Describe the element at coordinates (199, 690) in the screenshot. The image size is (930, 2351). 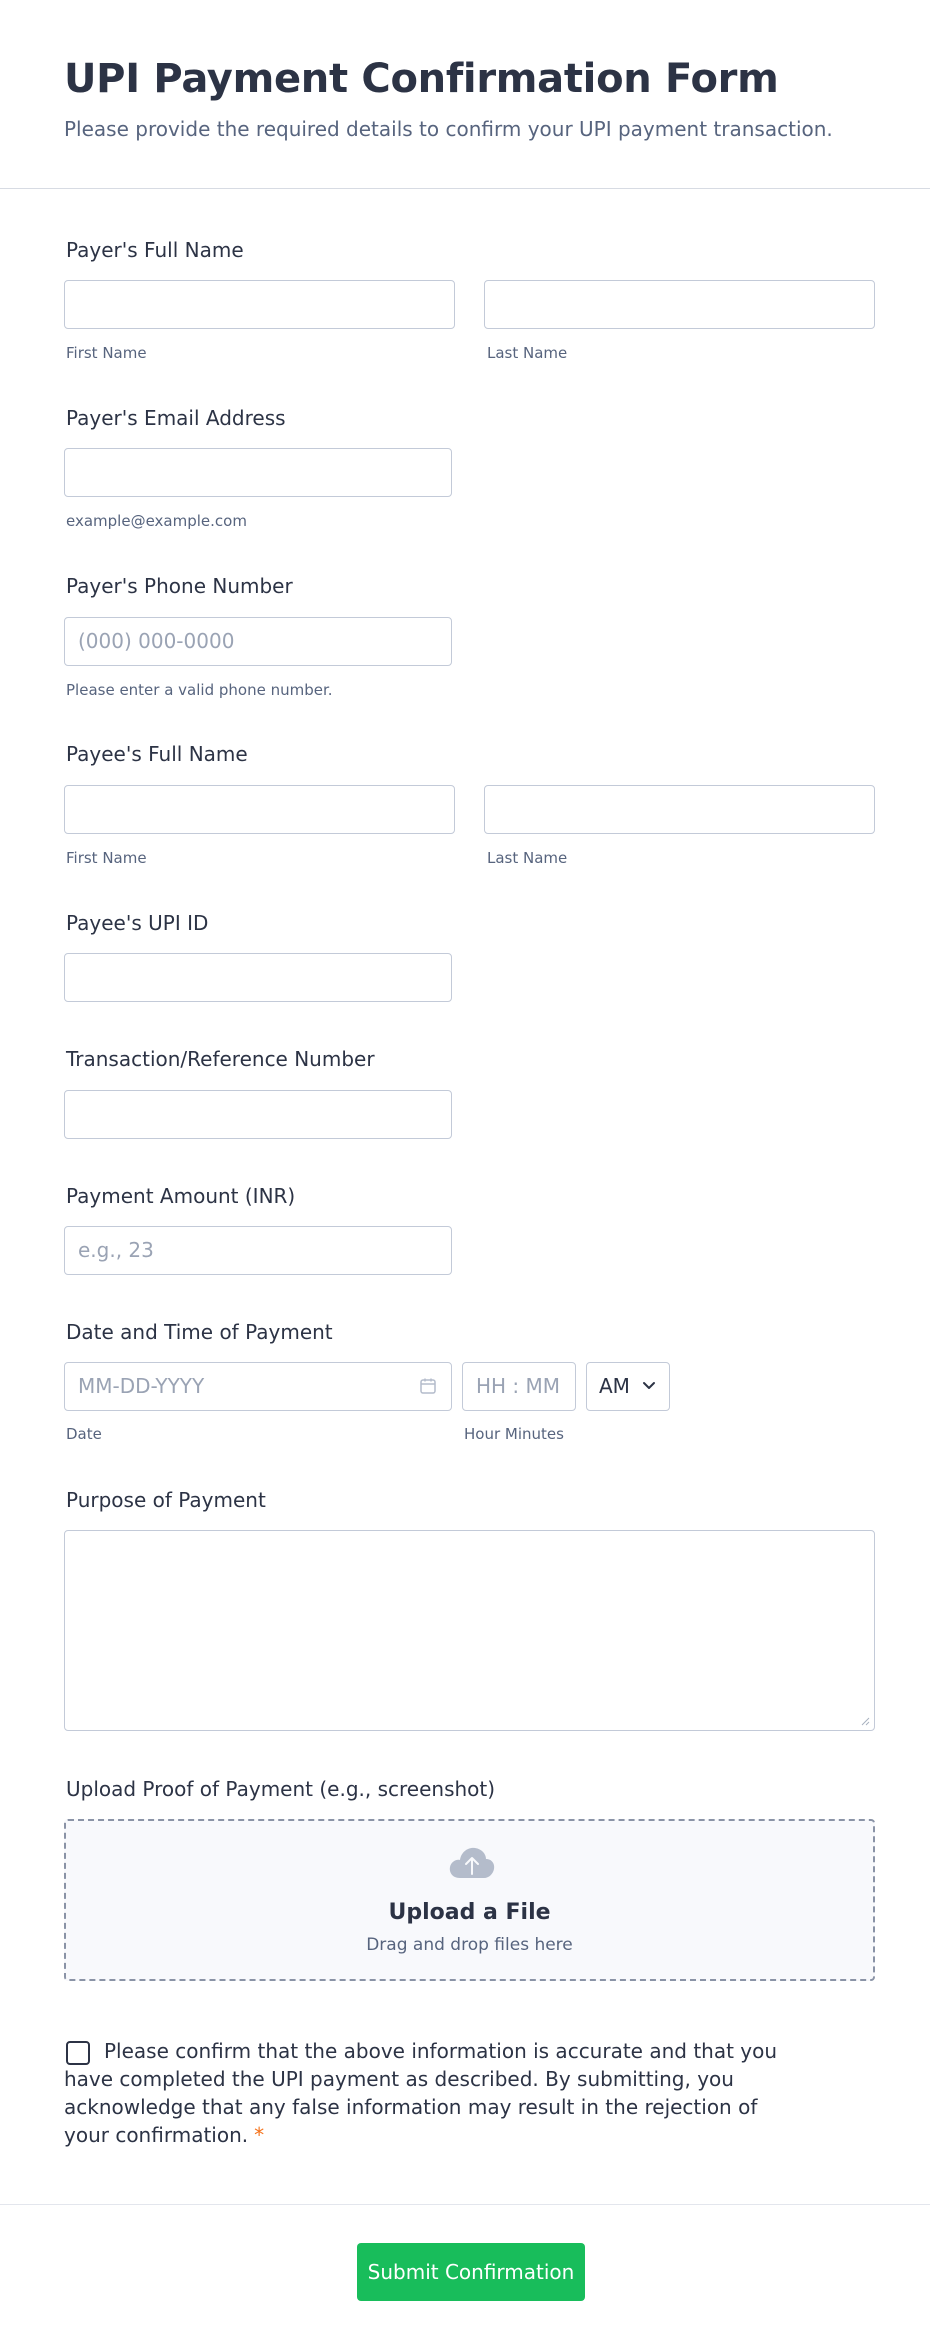
I see `payer-phone-sublabel: Please enter a valid phone number.` at that location.